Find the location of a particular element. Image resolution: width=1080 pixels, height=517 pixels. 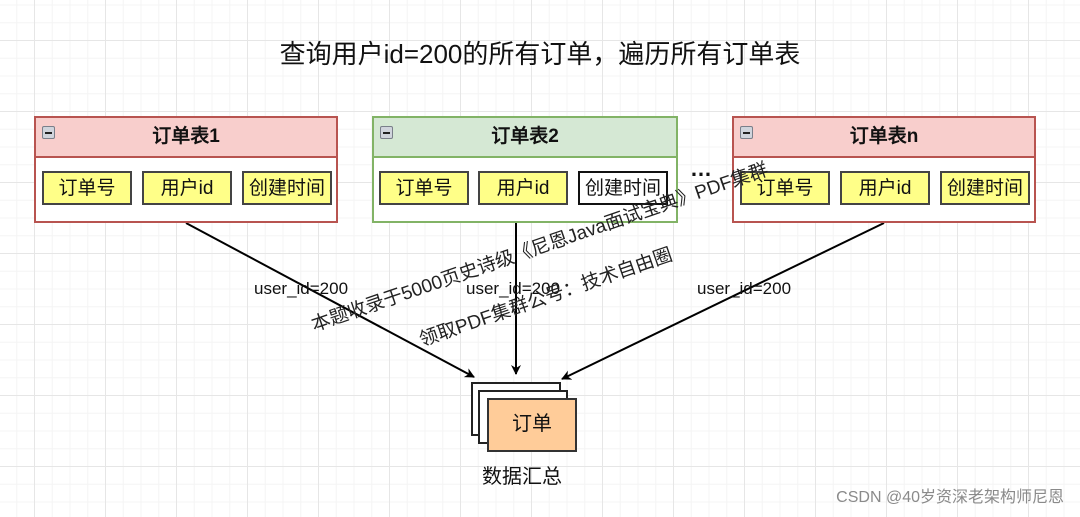

csdn-credit: CSDN @40岁资深老架构师尼恩 is located at coordinates (950, 497).